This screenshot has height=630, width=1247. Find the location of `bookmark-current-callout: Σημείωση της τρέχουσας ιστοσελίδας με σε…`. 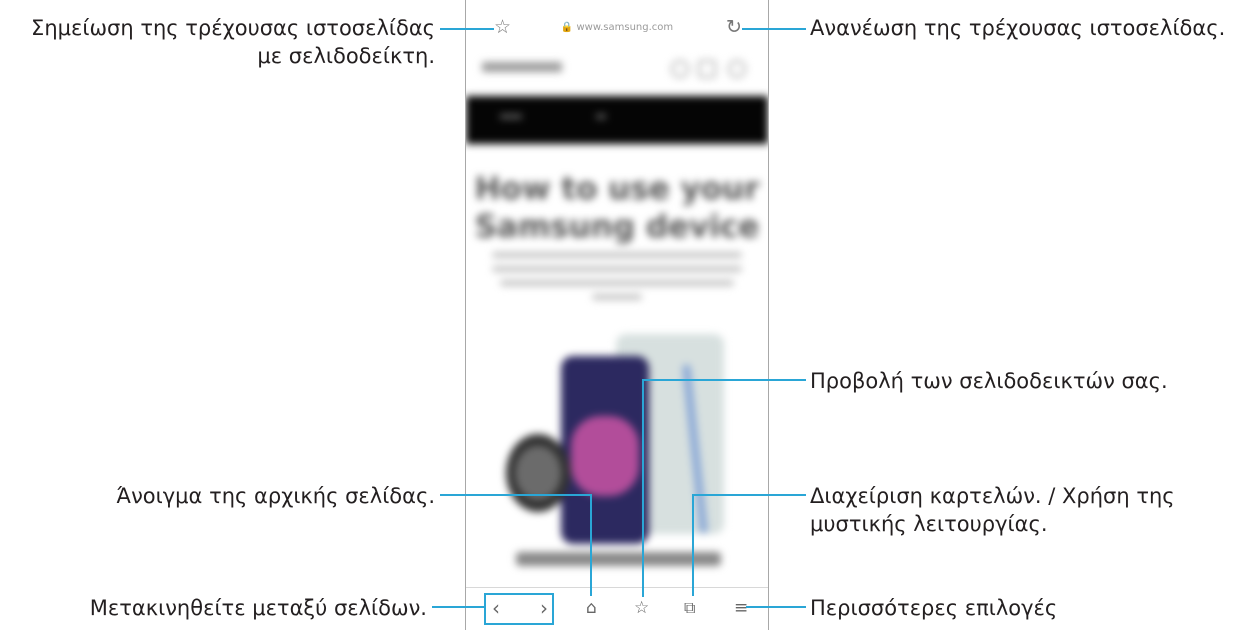

bookmark-current-callout: Σημείωση της τρέχουσας ιστοσελίδας με σε… is located at coordinates (233, 42).